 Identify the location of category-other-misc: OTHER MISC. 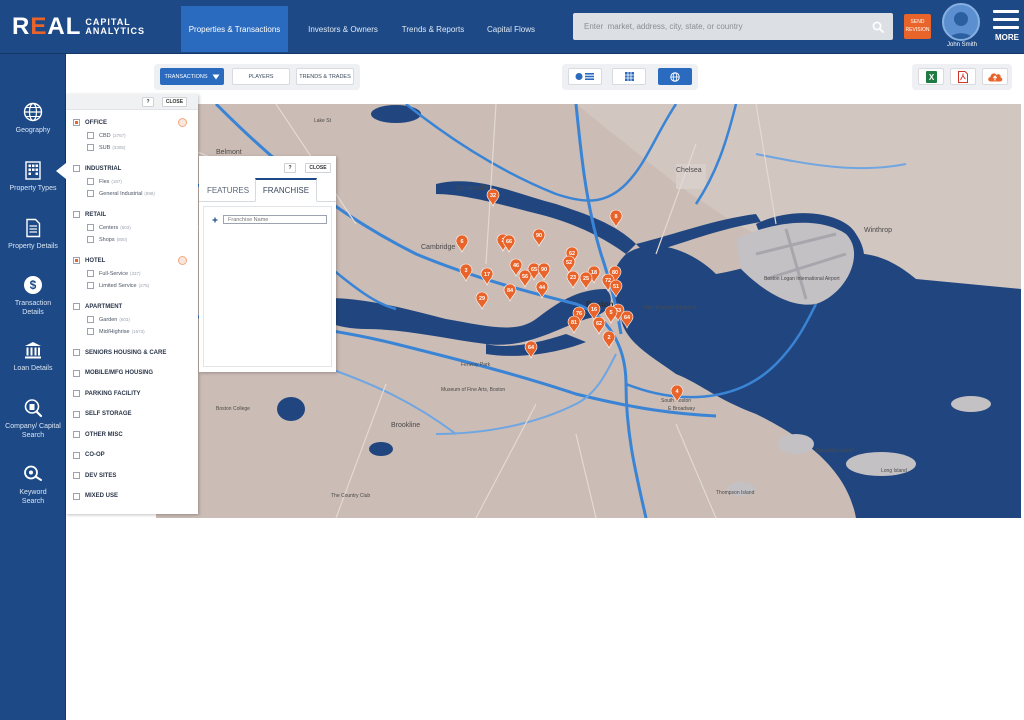
(98, 434).